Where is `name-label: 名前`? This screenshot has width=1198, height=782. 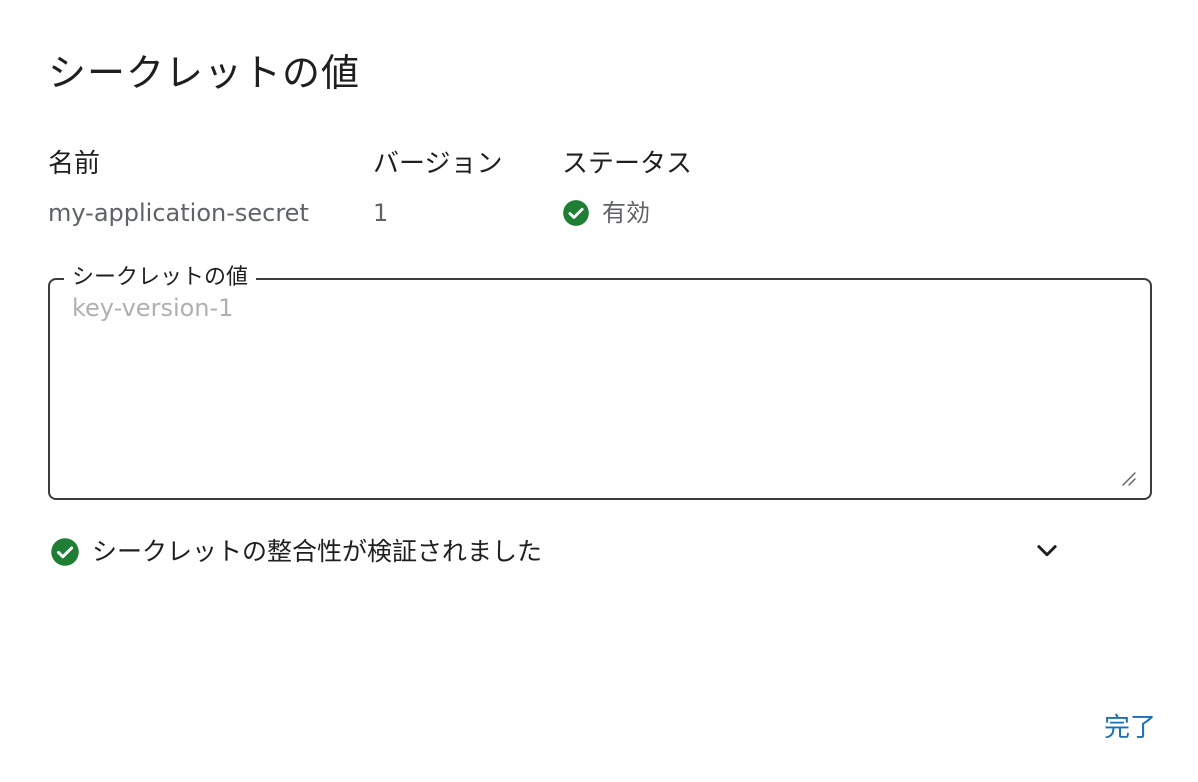
name-label: 名前 is located at coordinates (74, 164).